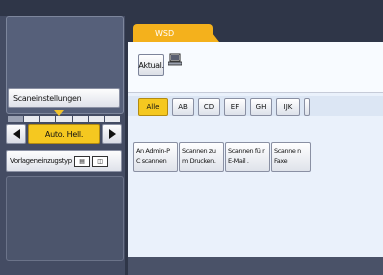  I want to click on letter-tab-label: Alle, so click(153, 107).